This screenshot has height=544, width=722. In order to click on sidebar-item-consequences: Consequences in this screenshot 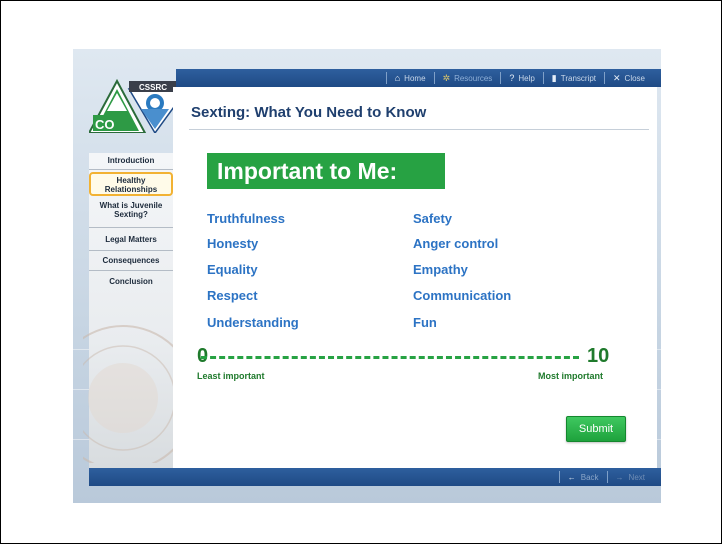, I will do `click(131, 263)`.